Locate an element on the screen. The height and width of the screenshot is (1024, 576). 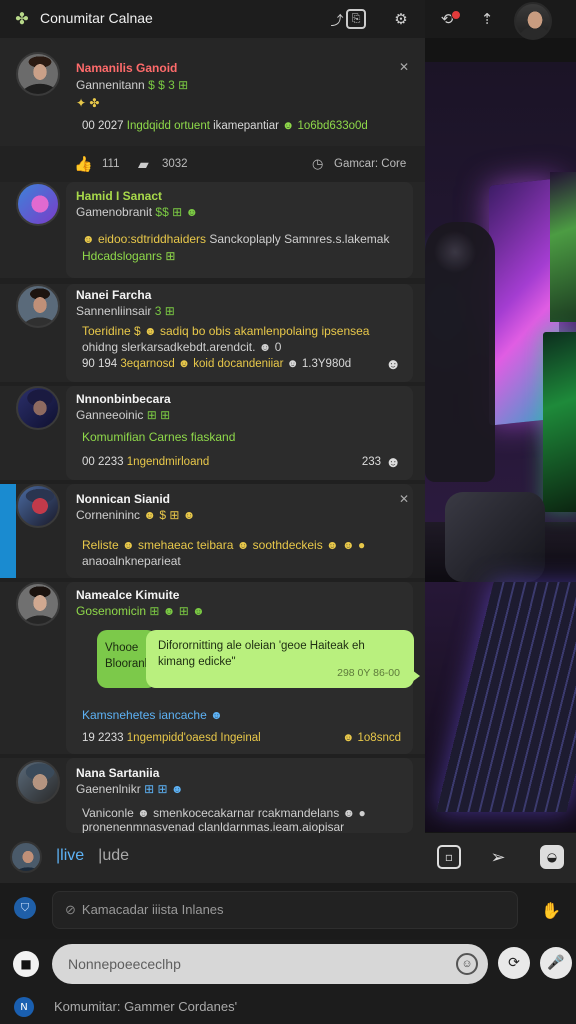
live-bar: |live |ude ▫ ➢ ◒ is located at coordinates (288, 858).